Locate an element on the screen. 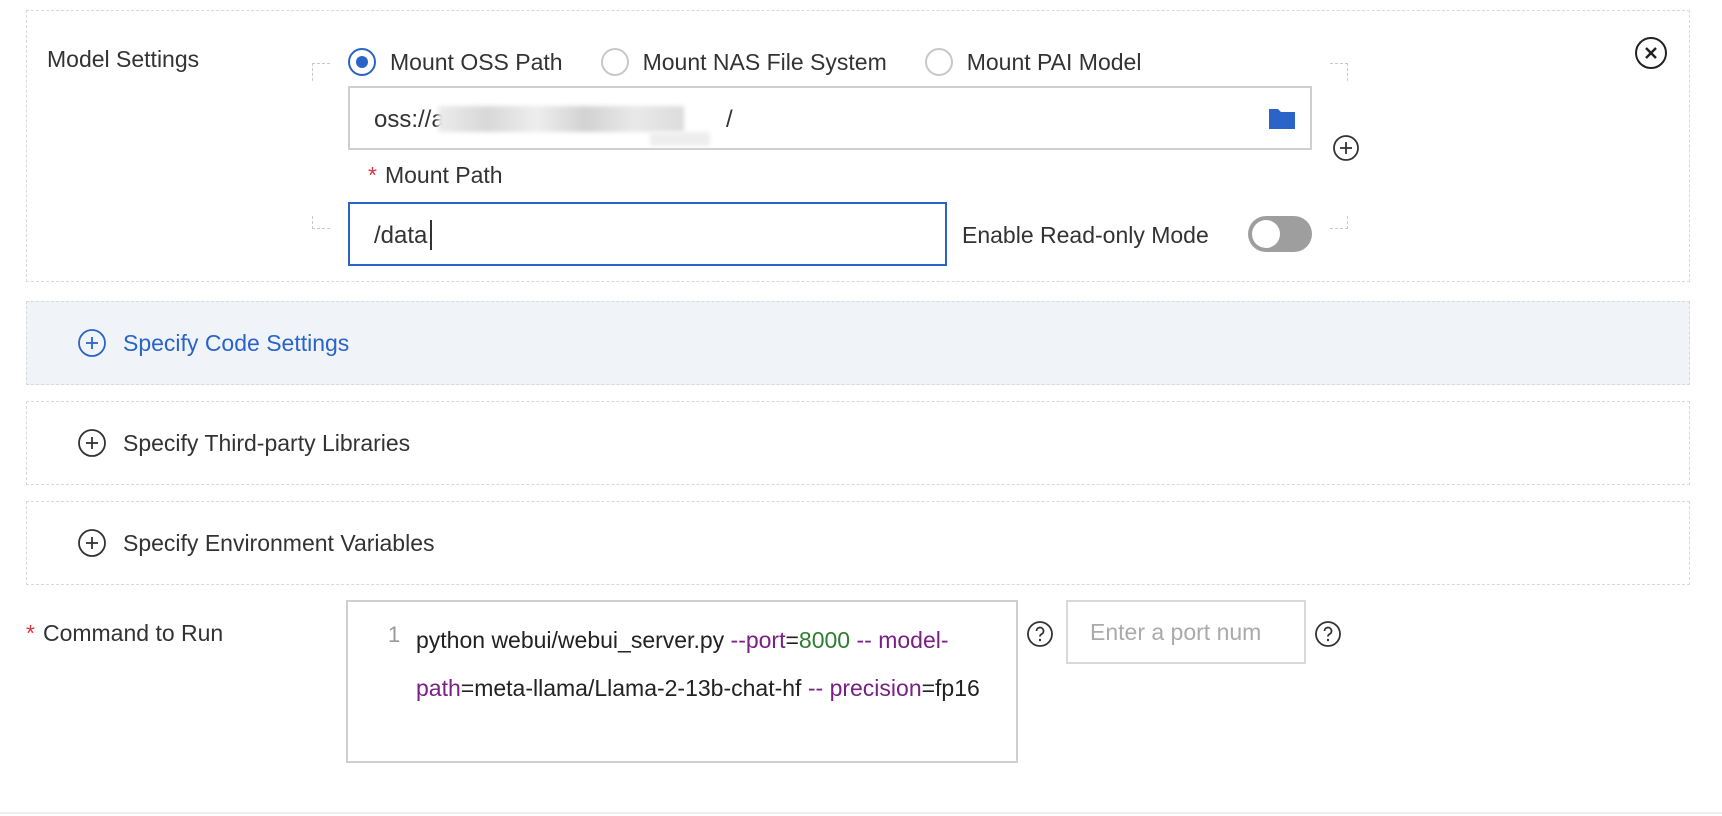 This screenshot has width=1722, height=816. line-number: 1 is located at coordinates (394, 634).